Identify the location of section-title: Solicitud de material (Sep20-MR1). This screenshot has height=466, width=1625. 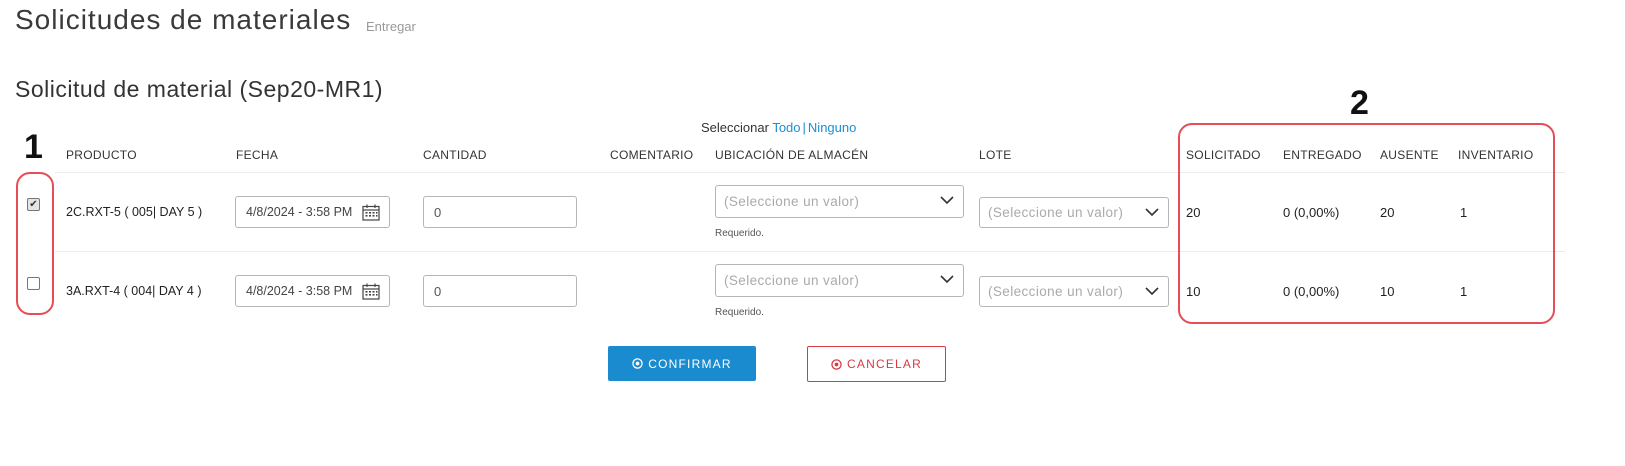
(199, 89).